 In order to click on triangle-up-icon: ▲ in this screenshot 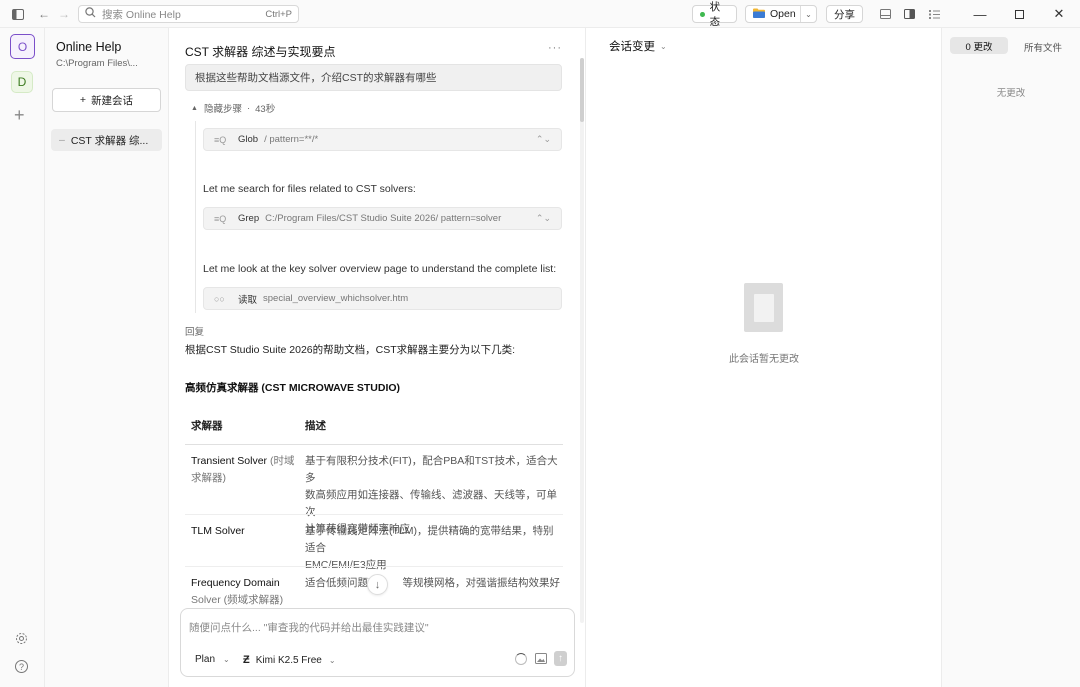, I will do `click(194, 108)`.